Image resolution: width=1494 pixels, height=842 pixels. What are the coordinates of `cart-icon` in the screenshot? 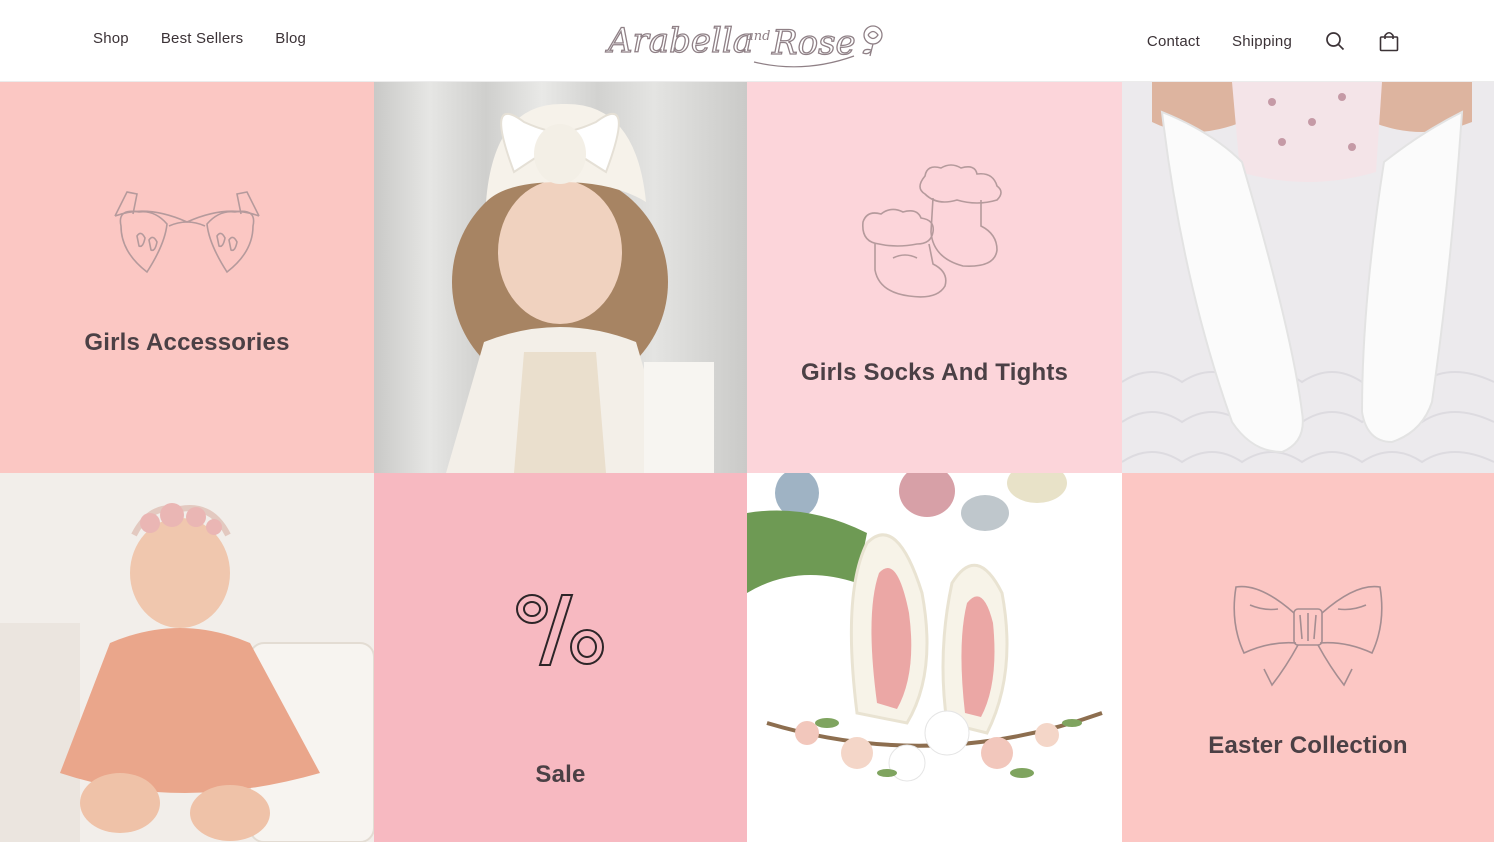 It's located at (1389, 41).